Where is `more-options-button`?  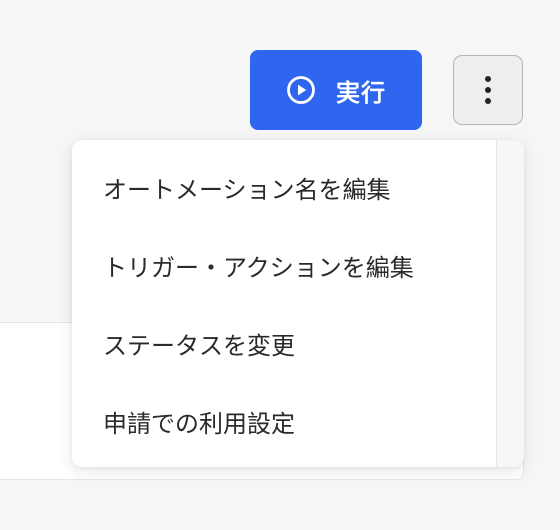 more-options-button is located at coordinates (488, 90).